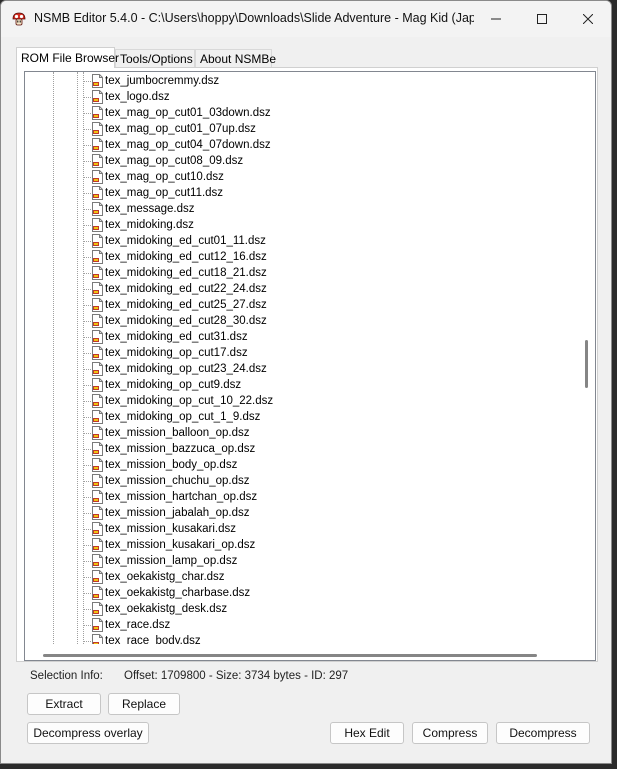 This screenshot has height=769, width=617. I want to click on tree-file-item: tex_message.dsz, so click(301, 209).